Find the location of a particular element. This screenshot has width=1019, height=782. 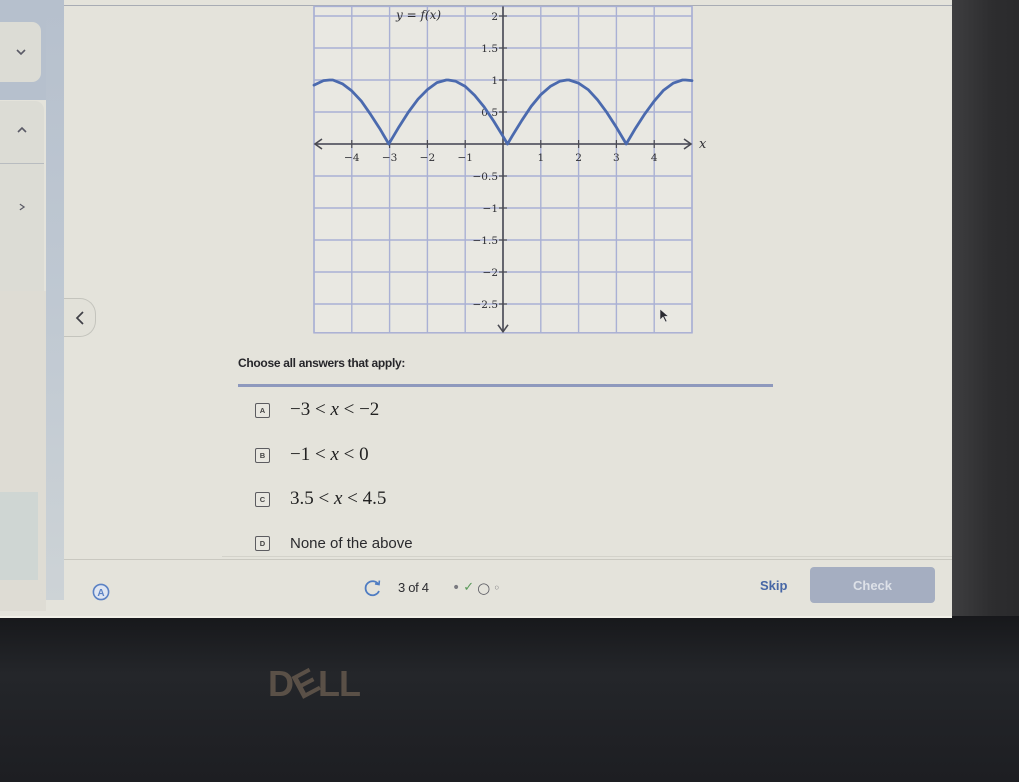

accessibility-letter: A is located at coordinates (100, 593).